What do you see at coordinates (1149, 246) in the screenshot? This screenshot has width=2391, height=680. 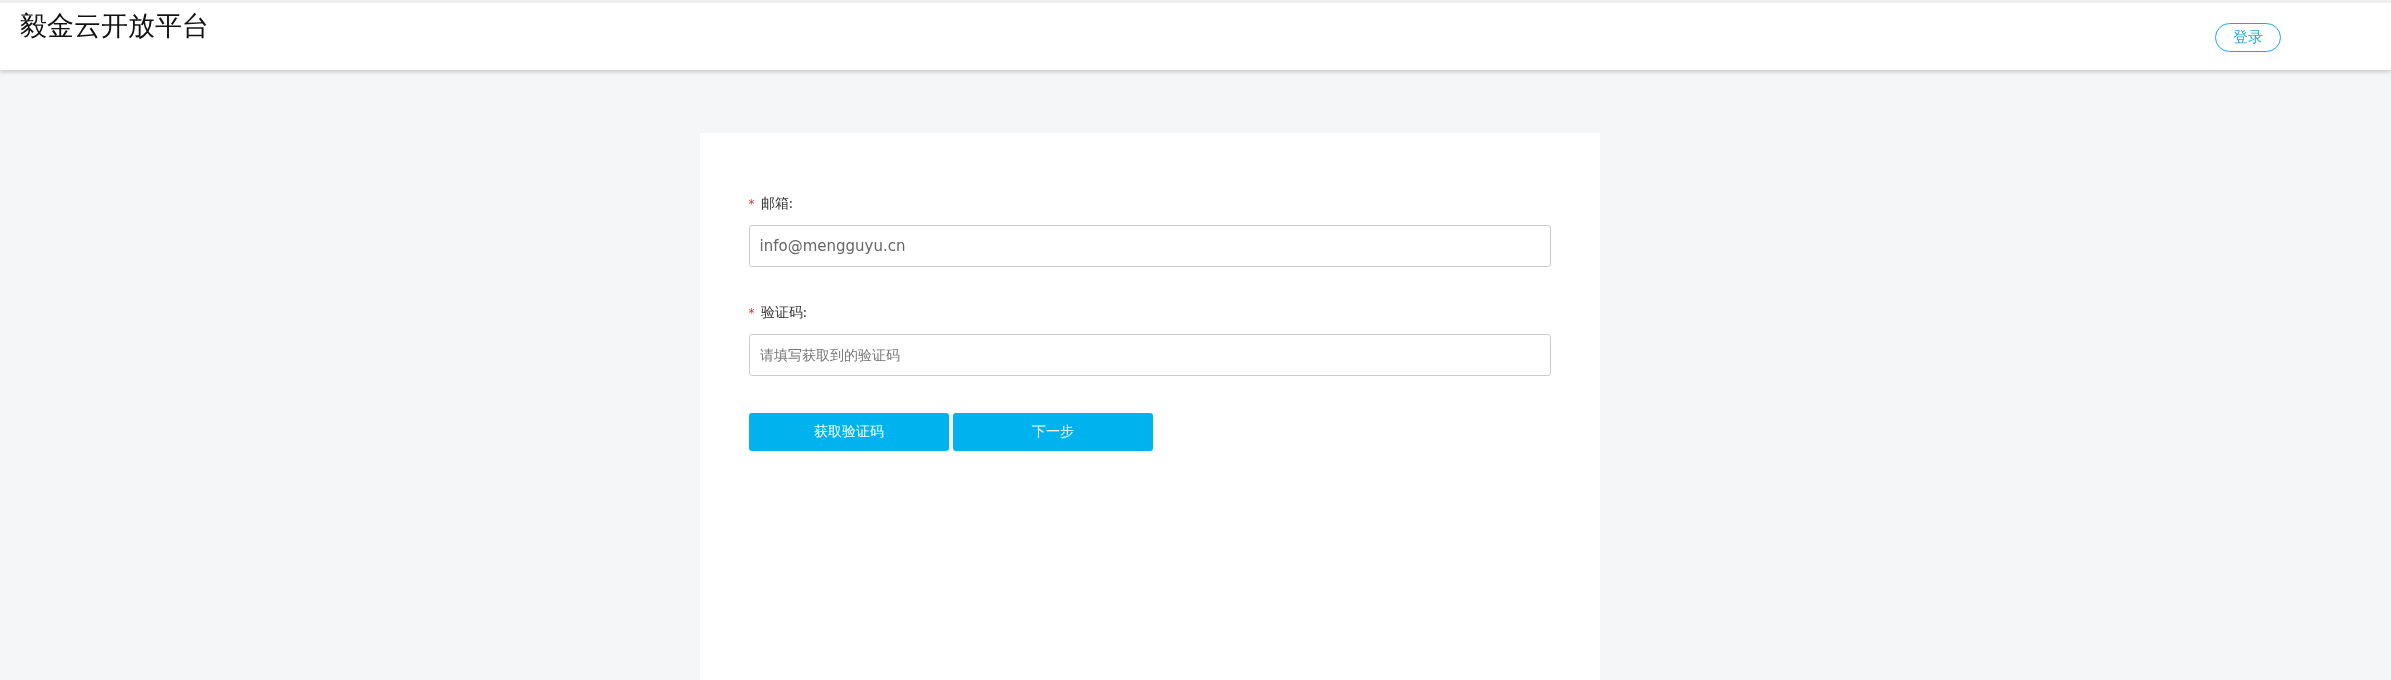 I see `input-field: info@mengguyu.cn` at bounding box center [1149, 246].